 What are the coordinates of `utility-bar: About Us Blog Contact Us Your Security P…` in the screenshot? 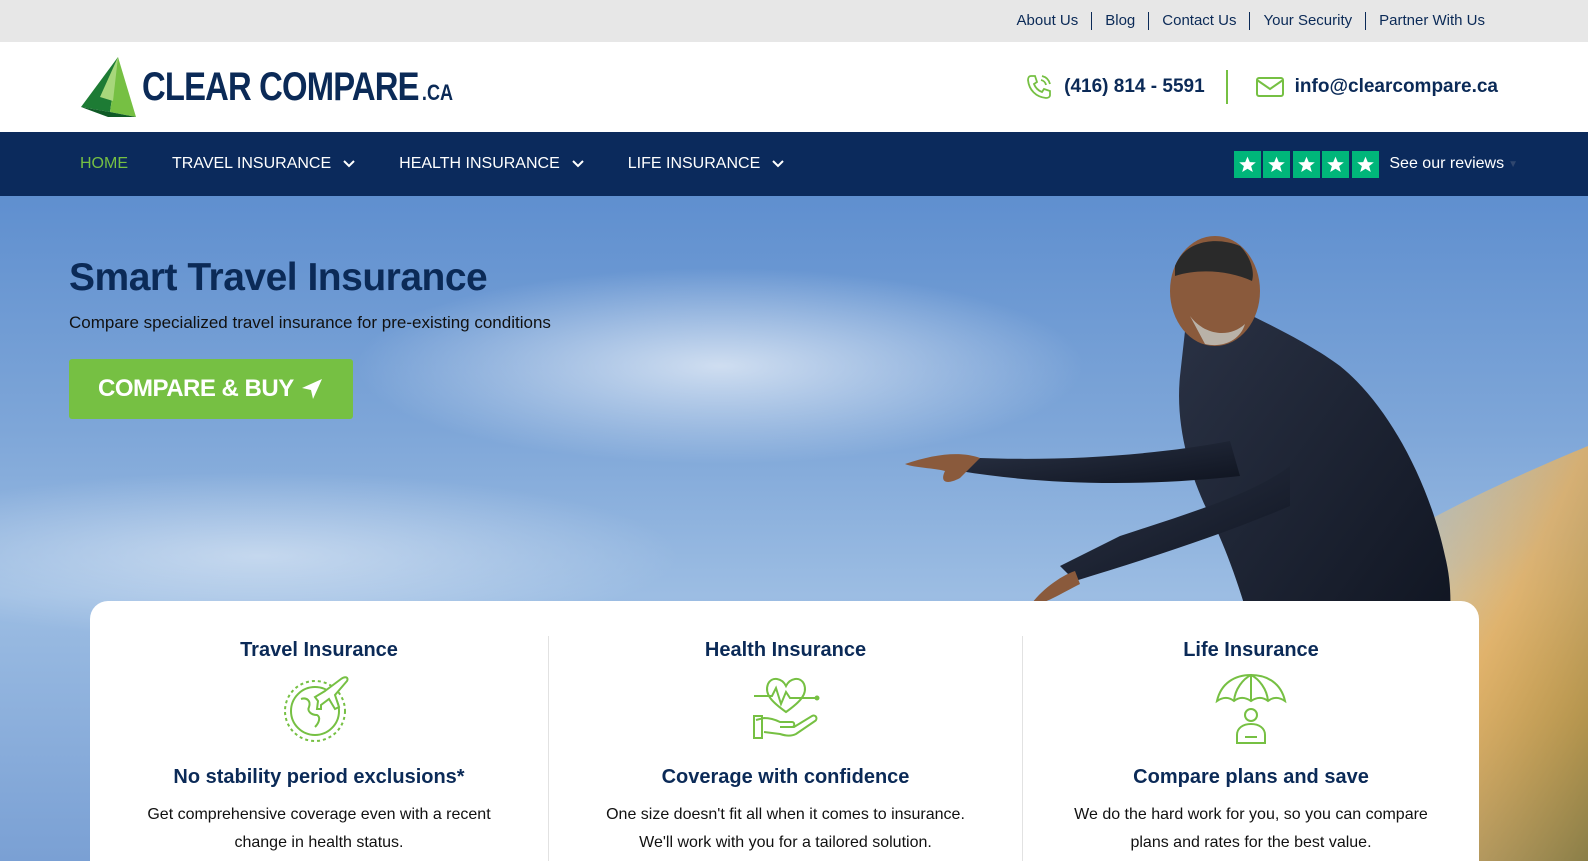 It's located at (794, 21).